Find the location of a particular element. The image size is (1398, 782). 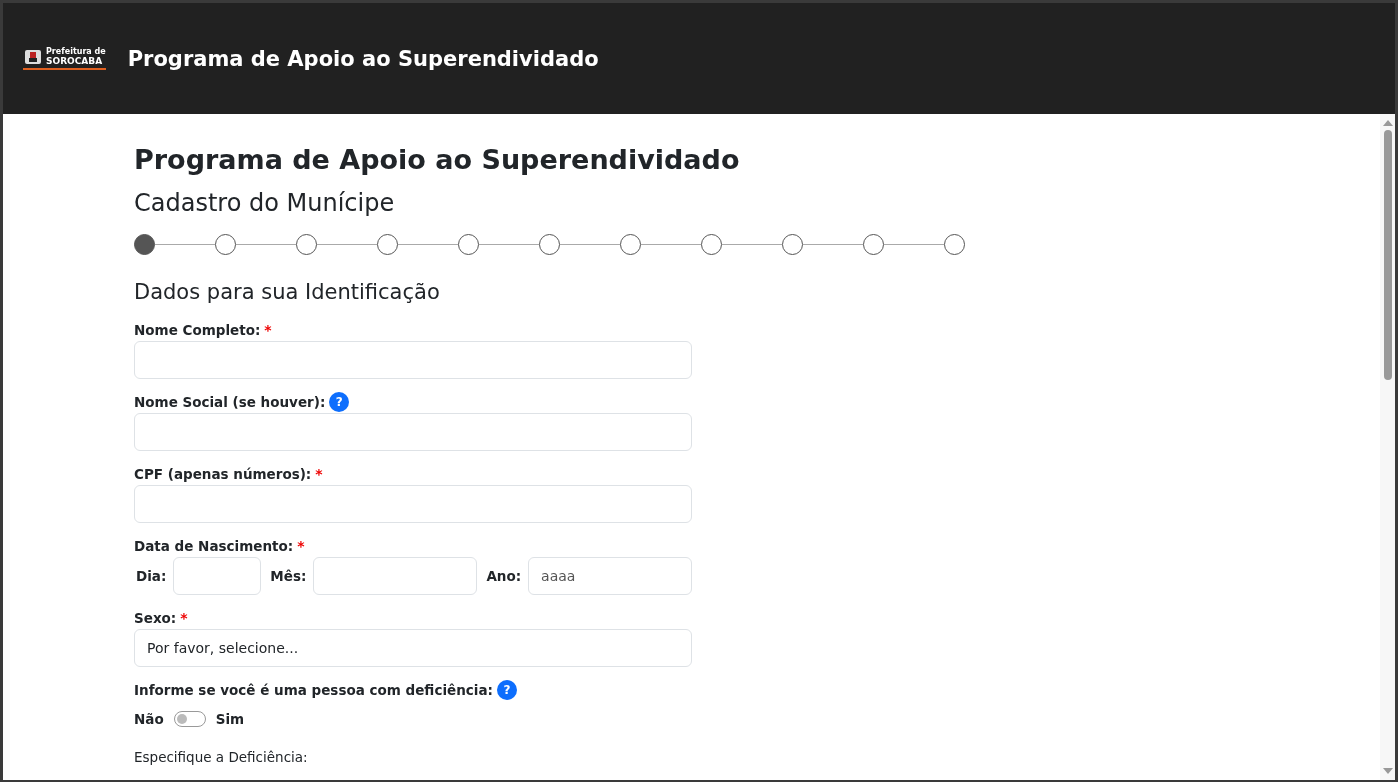

logo-text: SOROCABA is located at coordinates (75, 61).